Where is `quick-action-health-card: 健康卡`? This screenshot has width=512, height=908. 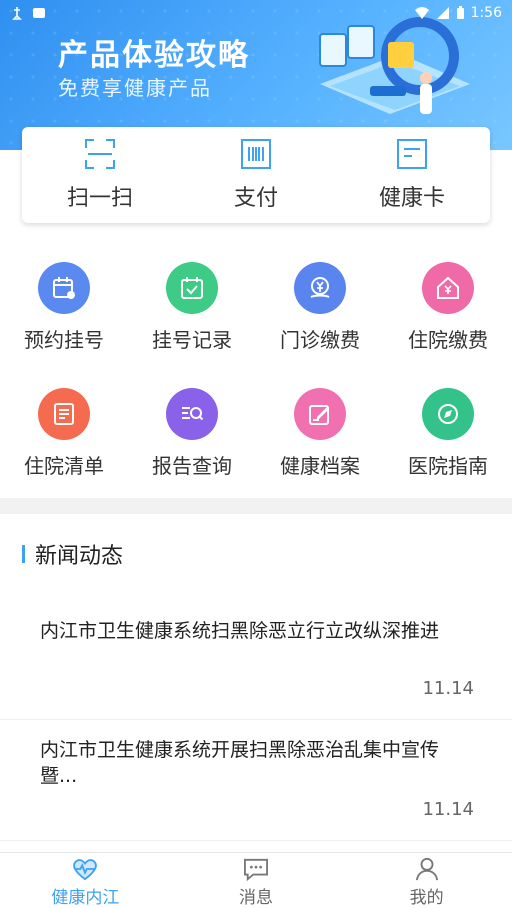 quick-action-health-card: 健康卡 is located at coordinates (412, 175).